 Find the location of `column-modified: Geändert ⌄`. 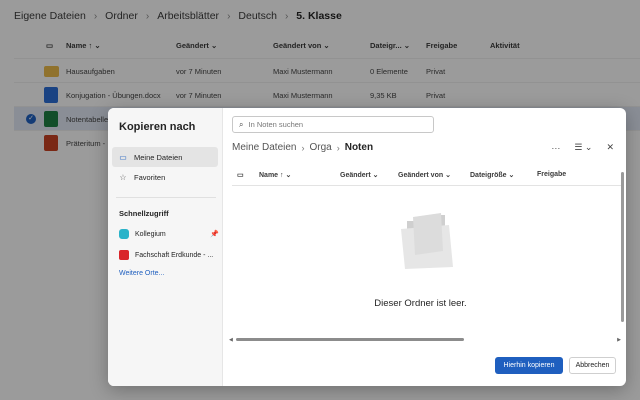

column-modified: Geändert ⌄ is located at coordinates (359, 175).